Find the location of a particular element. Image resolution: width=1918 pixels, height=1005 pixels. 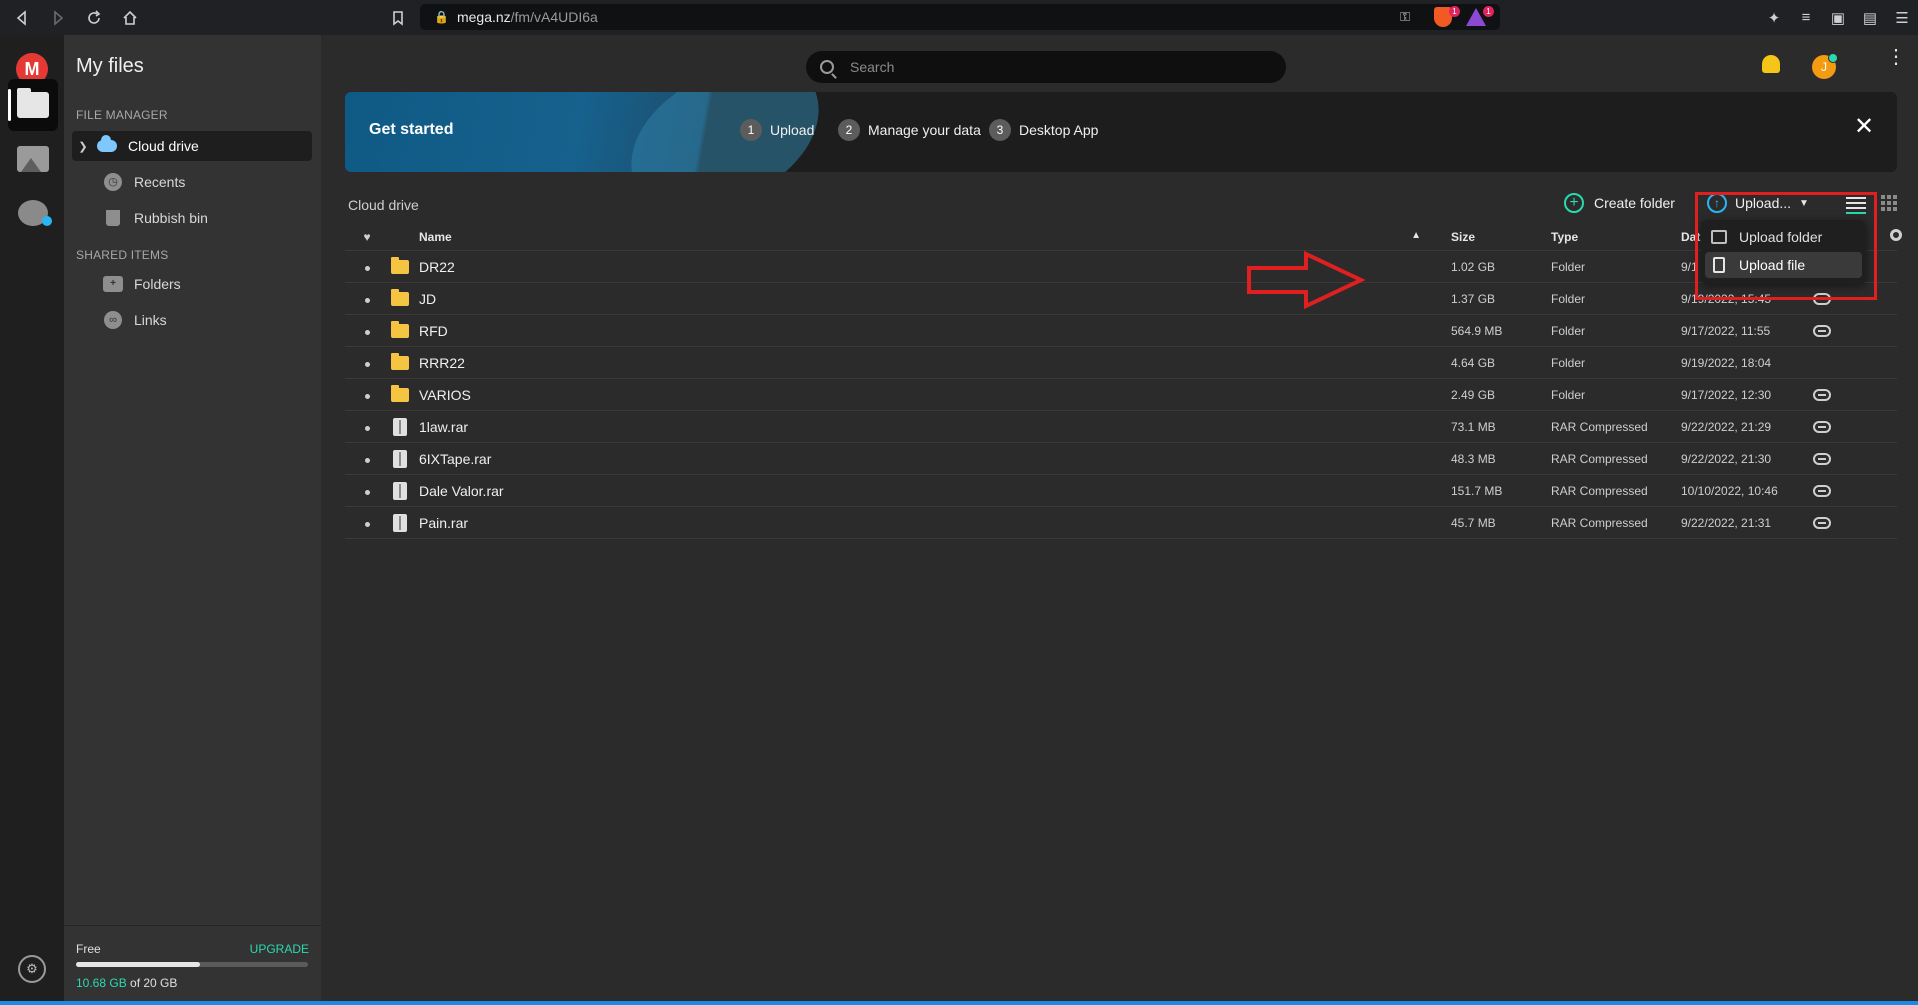

storage-bar is located at coordinates (192, 964).